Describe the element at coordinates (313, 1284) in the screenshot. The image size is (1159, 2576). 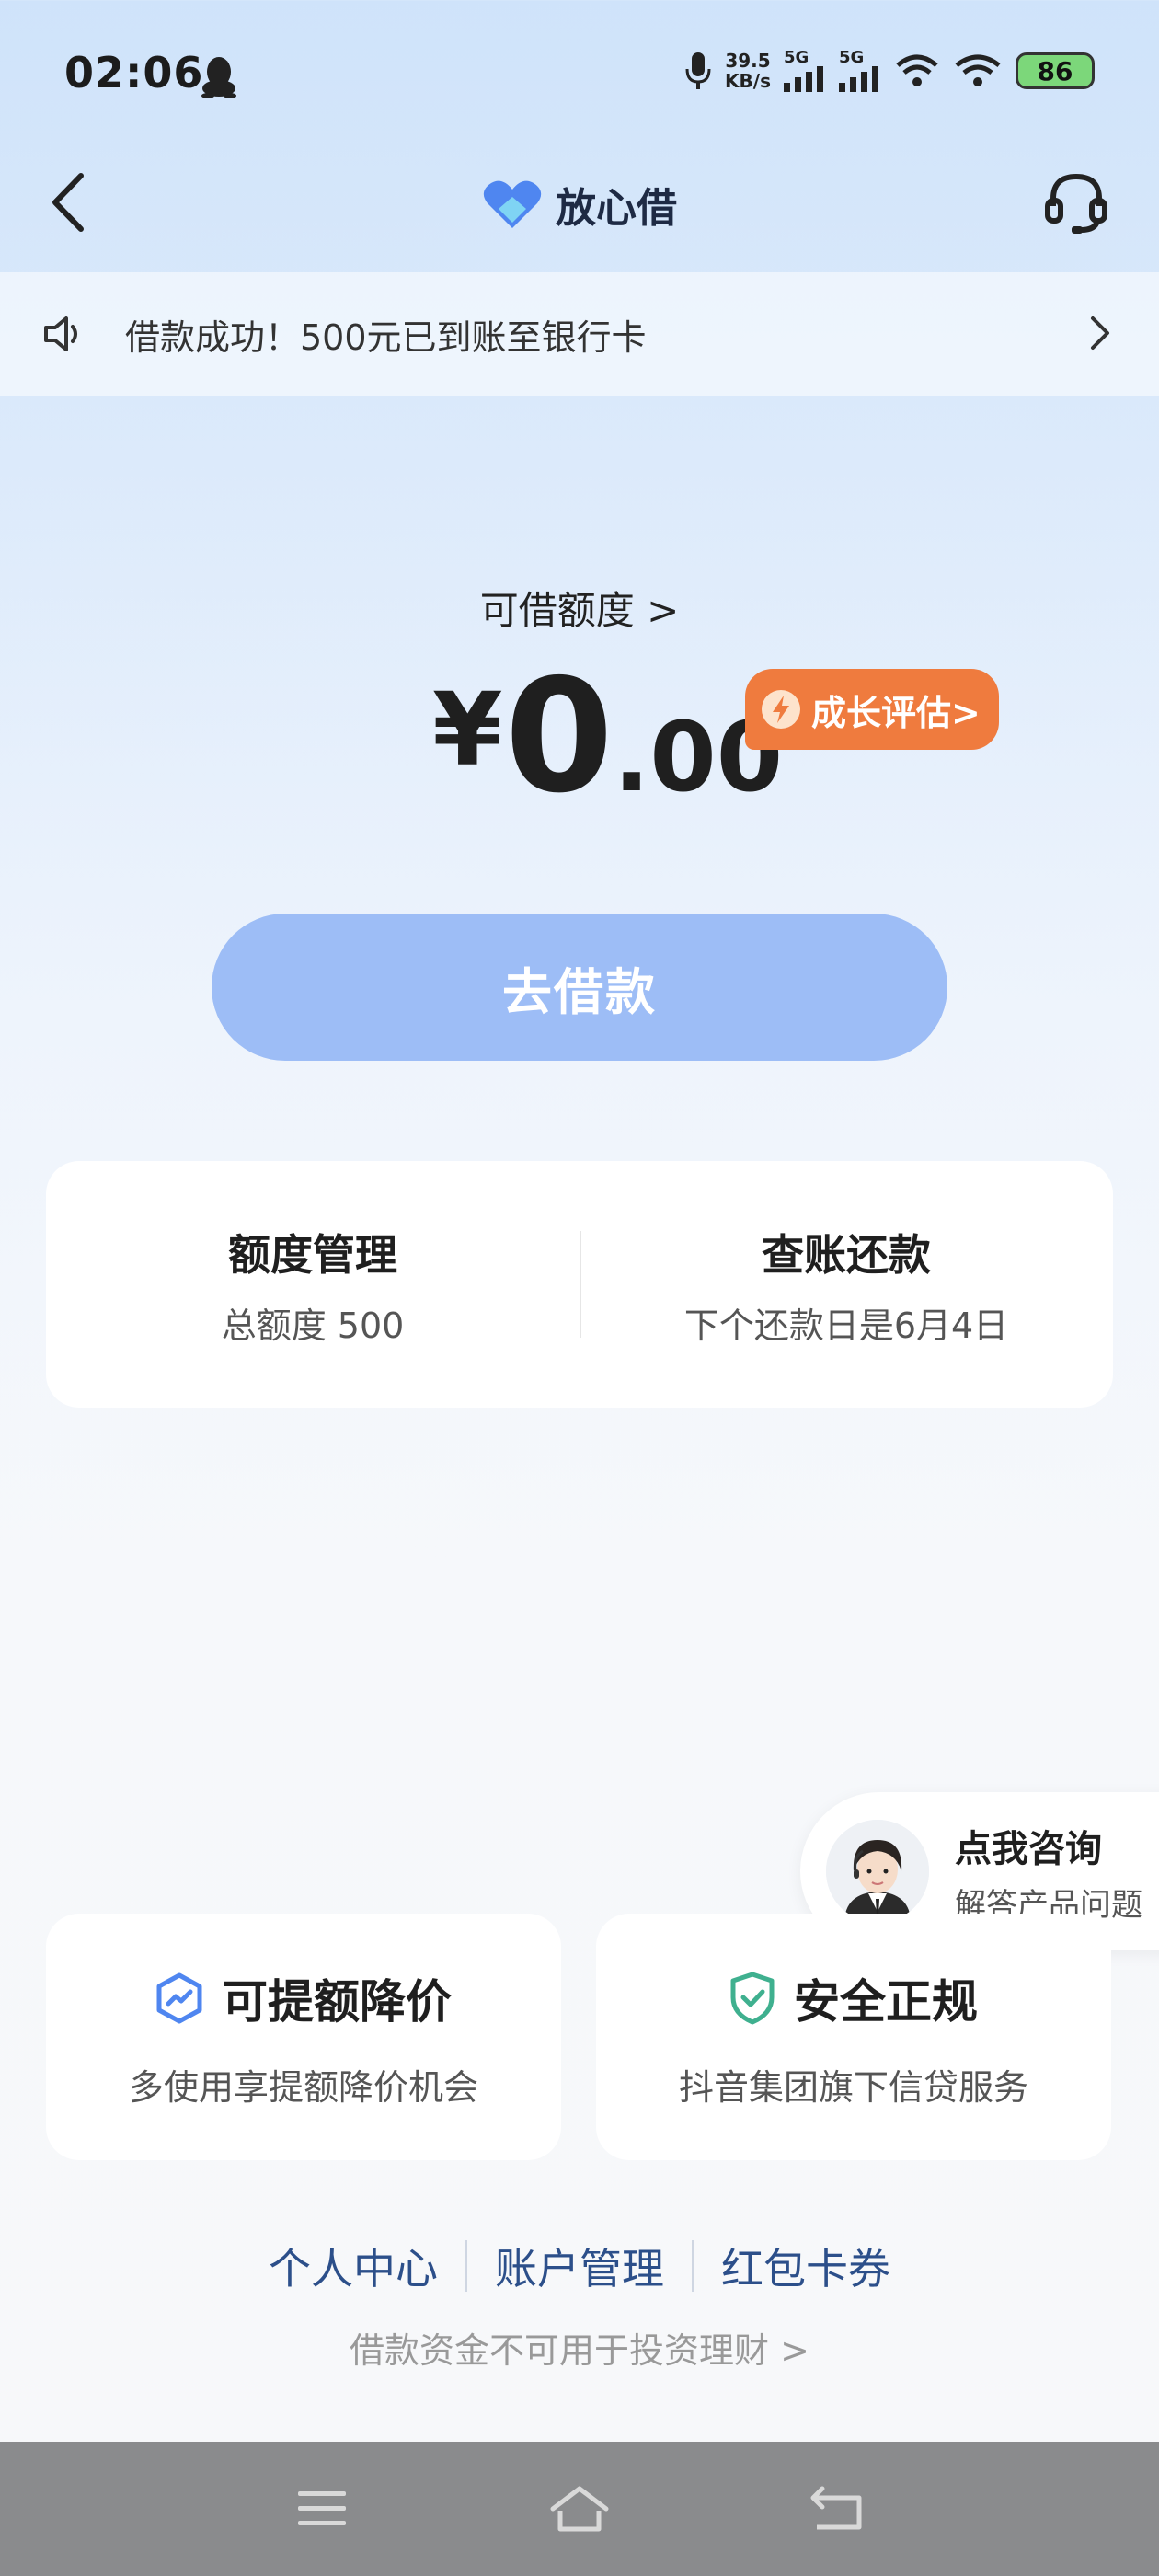
I see `limit-management-entry: 额度管理 总额度 500` at that location.